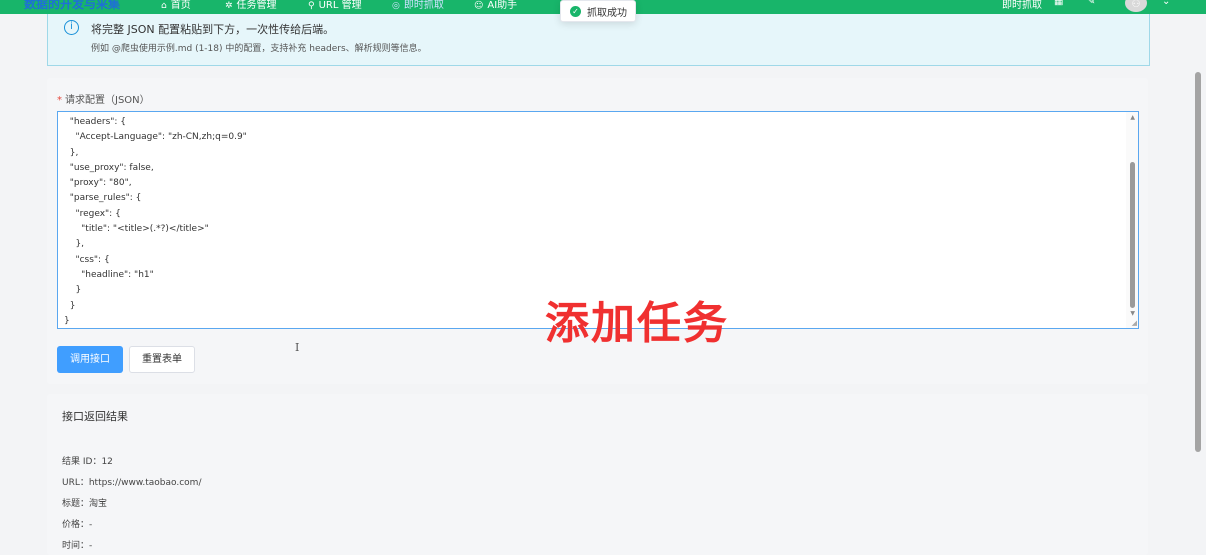 Image resolution: width=1206 pixels, height=555 pixels. What do you see at coordinates (418, 5) in the screenshot?
I see `nav-item-instant: ◎ 即时抓取` at bounding box center [418, 5].